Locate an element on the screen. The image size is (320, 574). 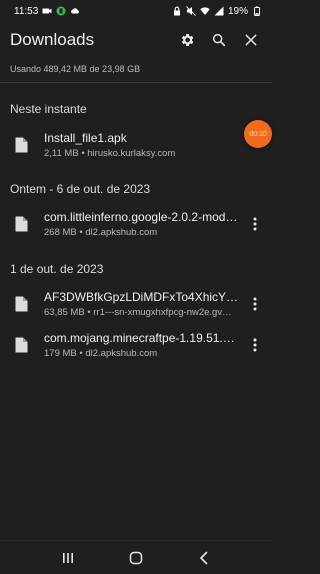
settings-icon is located at coordinates (187, 40).